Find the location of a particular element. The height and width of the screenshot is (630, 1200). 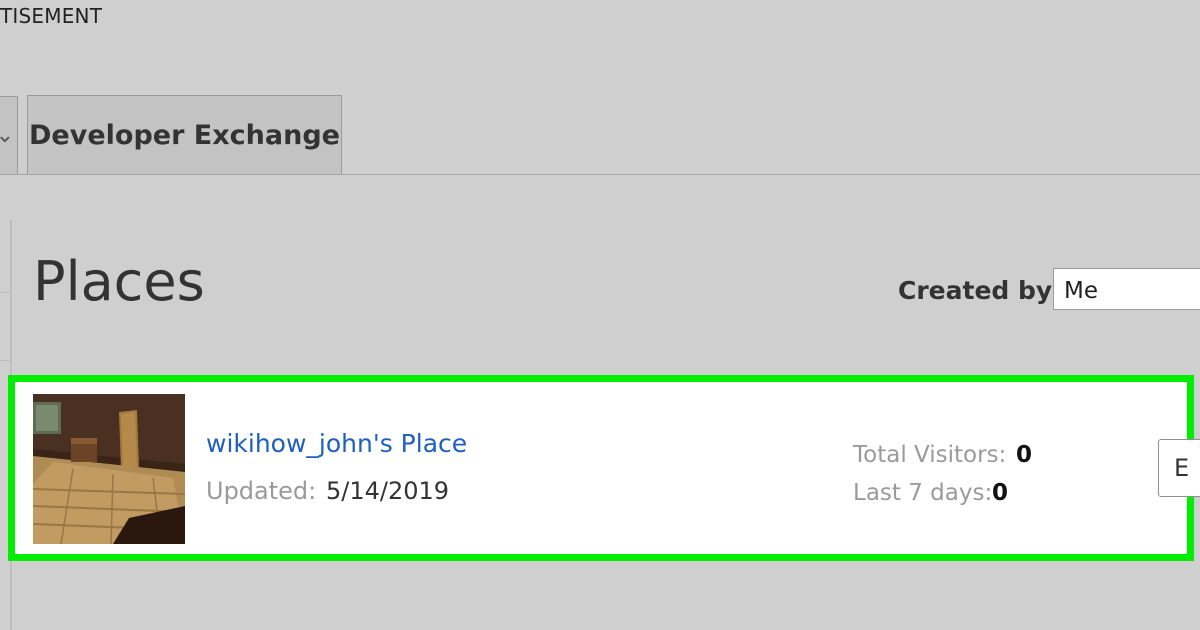

last-7-days-value: 0 is located at coordinates (1000, 493).